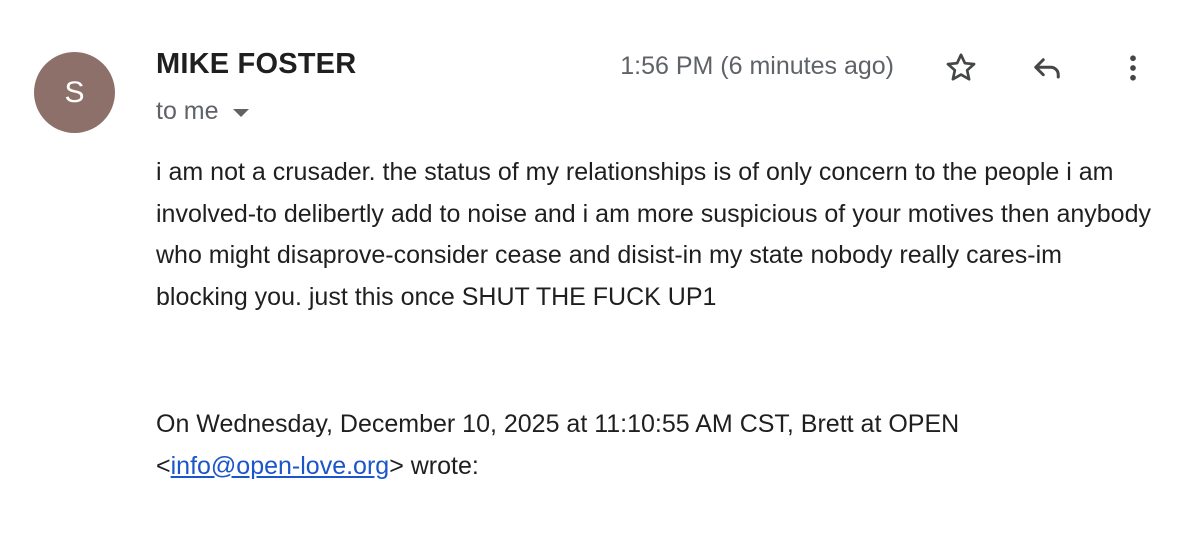 The image size is (1200, 548). What do you see at coordinates (240, 112) in the screenshot?
I see `caret-down-icon` at bounding box center [240, 112].